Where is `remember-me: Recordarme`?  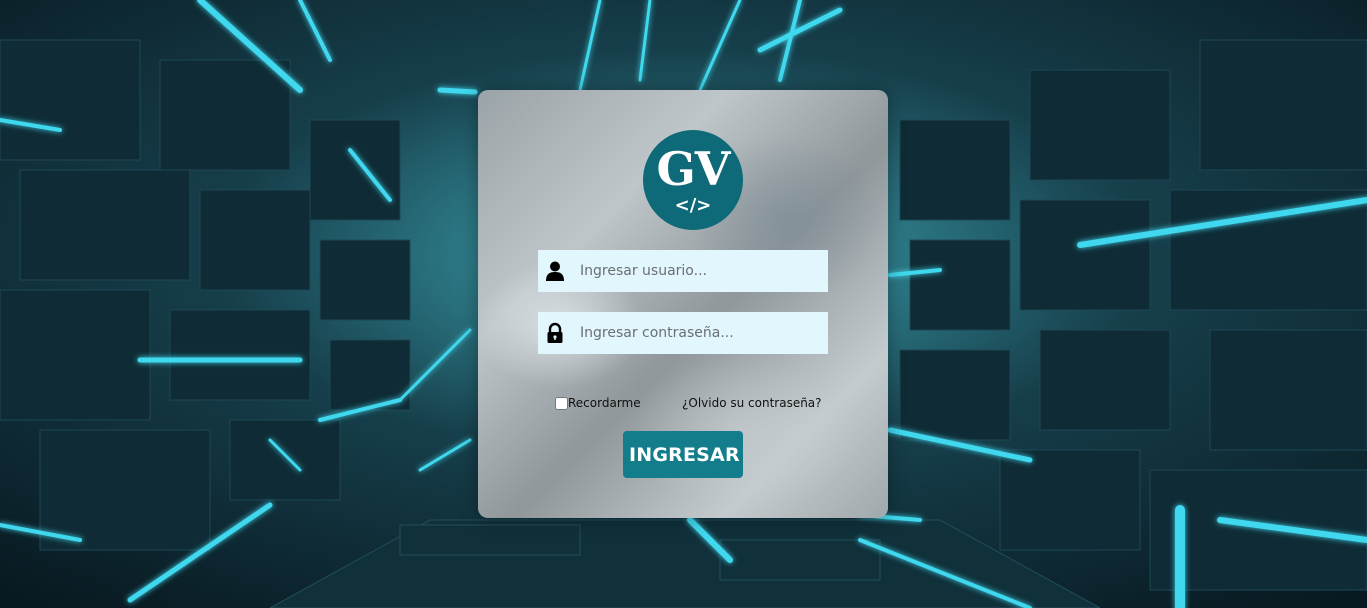
remember-me: Recordarme is located at coordinates (598, 403).